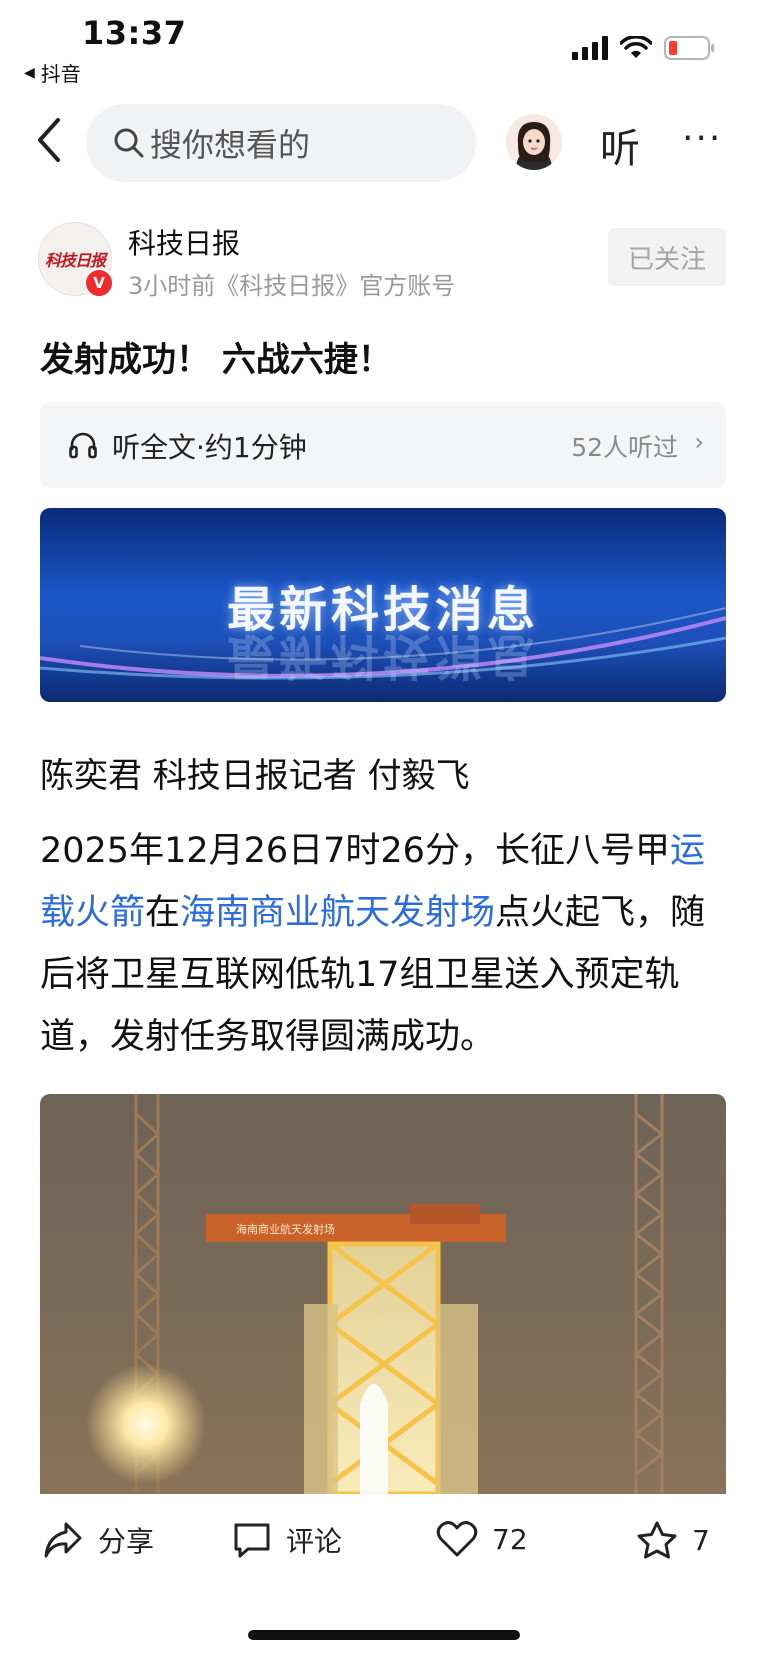 This screenshot has height=1663, width=768. Describe the element at coordinates (624, 447) in the screenshot. I see `listen-count: 52人听过` at that location.